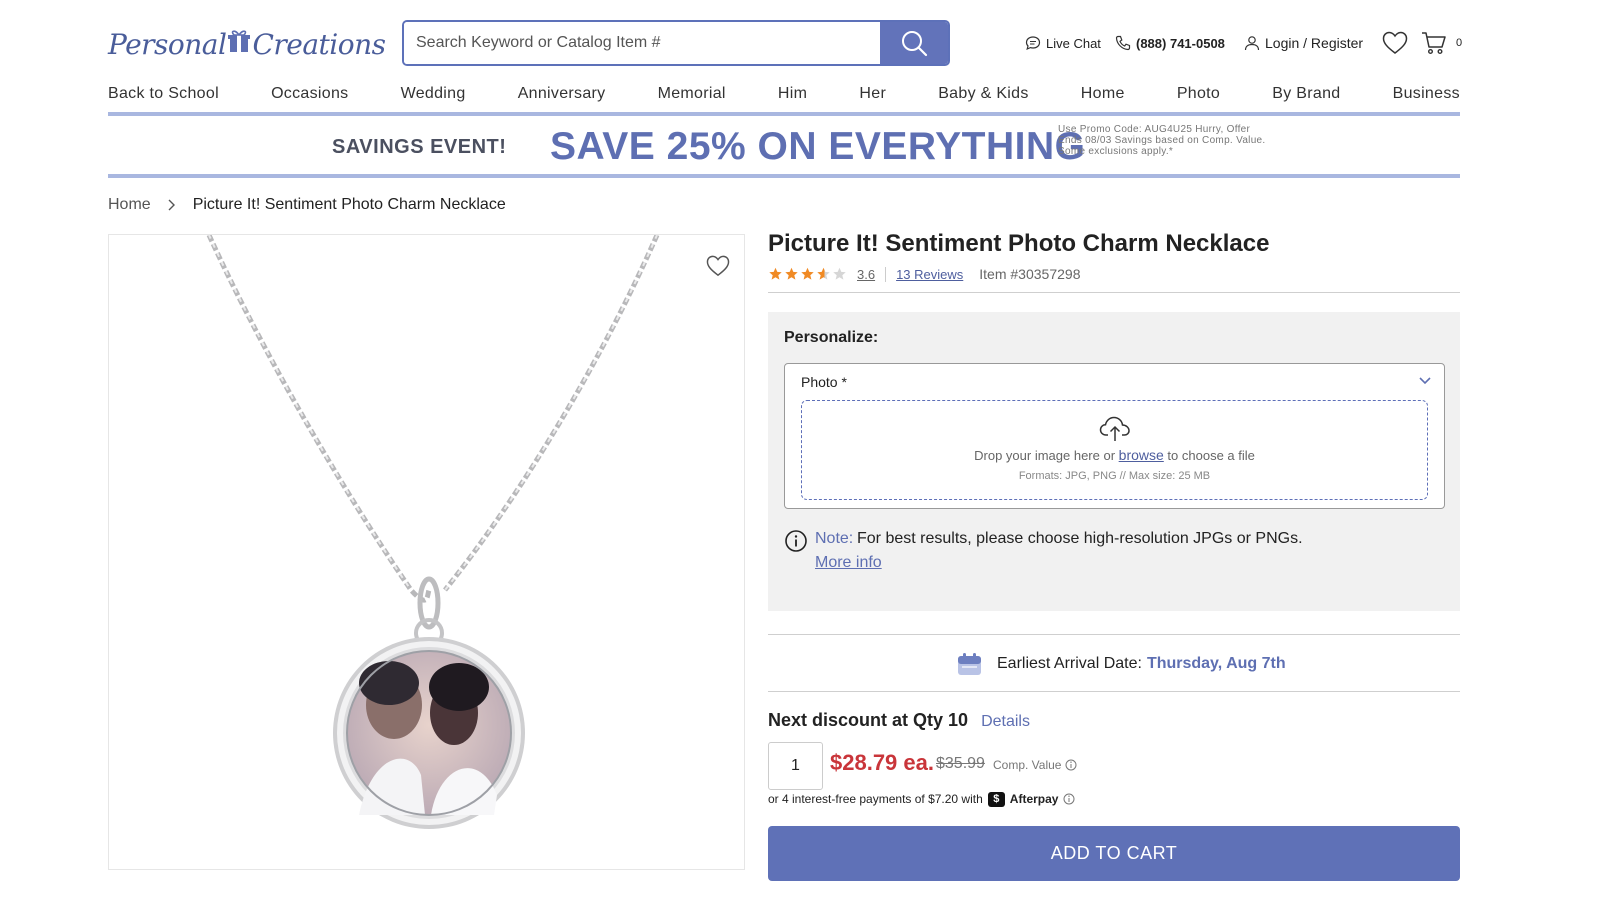  Describe the element at coordinates (1434, 43) in the screenshot. I see `cart-icon` at that location.